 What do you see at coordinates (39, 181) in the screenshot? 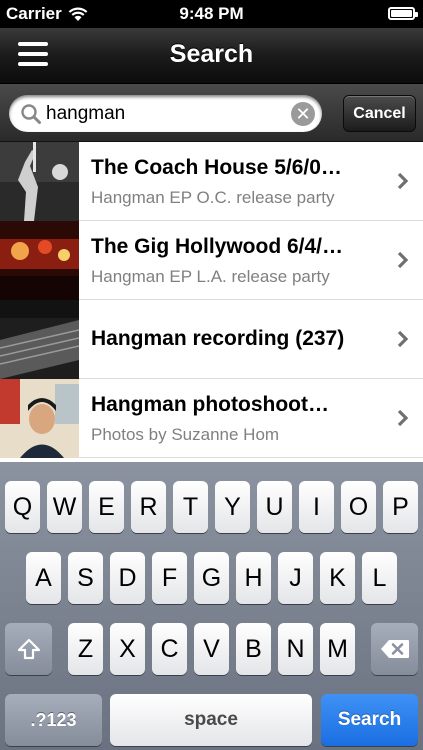
I see `band-performance-thumbnail` at bounding box center [39, 181].